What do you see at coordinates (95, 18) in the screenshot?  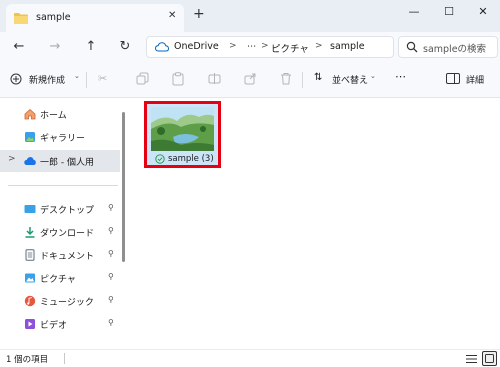 I see `tab-sample: sample ✕` at bounding box center [95, 18].